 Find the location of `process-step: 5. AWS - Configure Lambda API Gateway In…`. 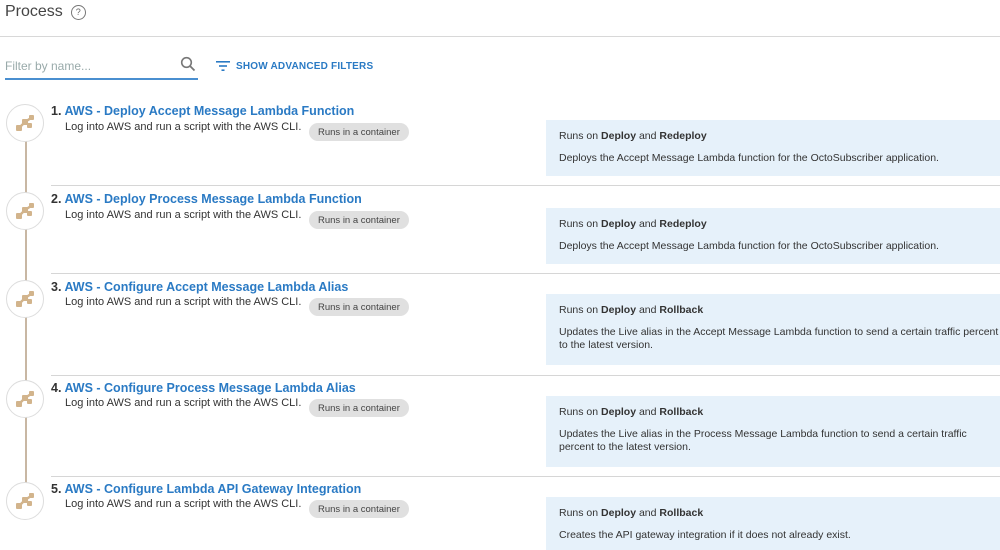

process-step: 5. AWS - Configure Lambda API Gateway In… is located at coordinates (500, 513).